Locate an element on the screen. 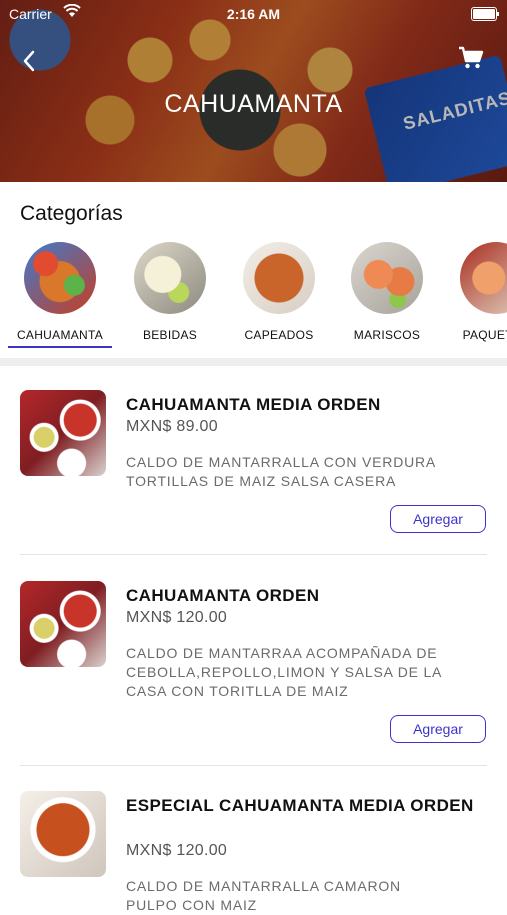 This screenshot has width=507, height=915. category-cahuamanta: CAHUAMANTA is located at coordinates (60, 295).